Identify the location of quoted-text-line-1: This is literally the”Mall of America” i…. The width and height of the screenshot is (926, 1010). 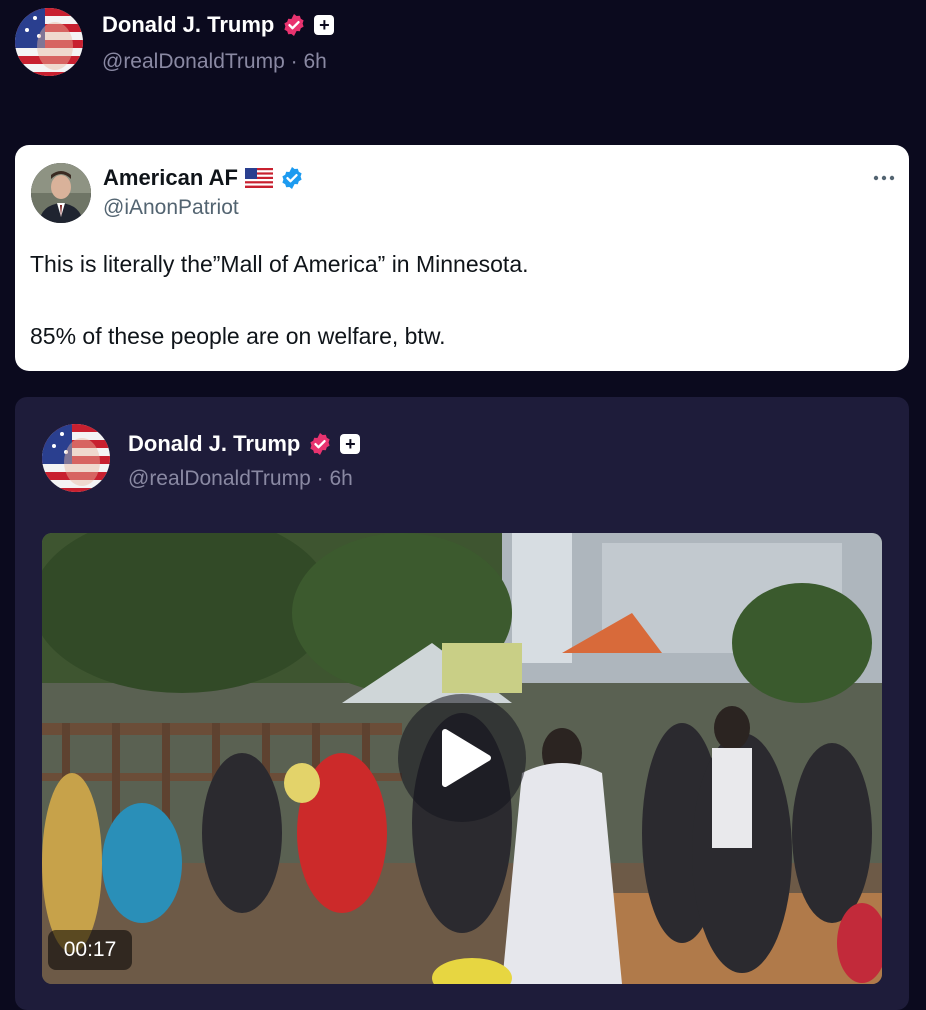
(279, 264).